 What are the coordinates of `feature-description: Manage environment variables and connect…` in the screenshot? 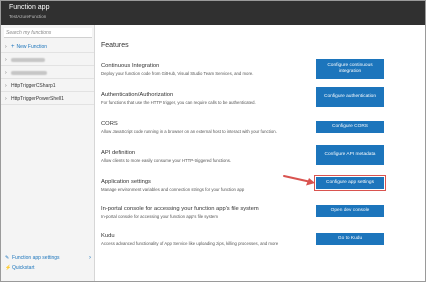 It's located at (173, 189).